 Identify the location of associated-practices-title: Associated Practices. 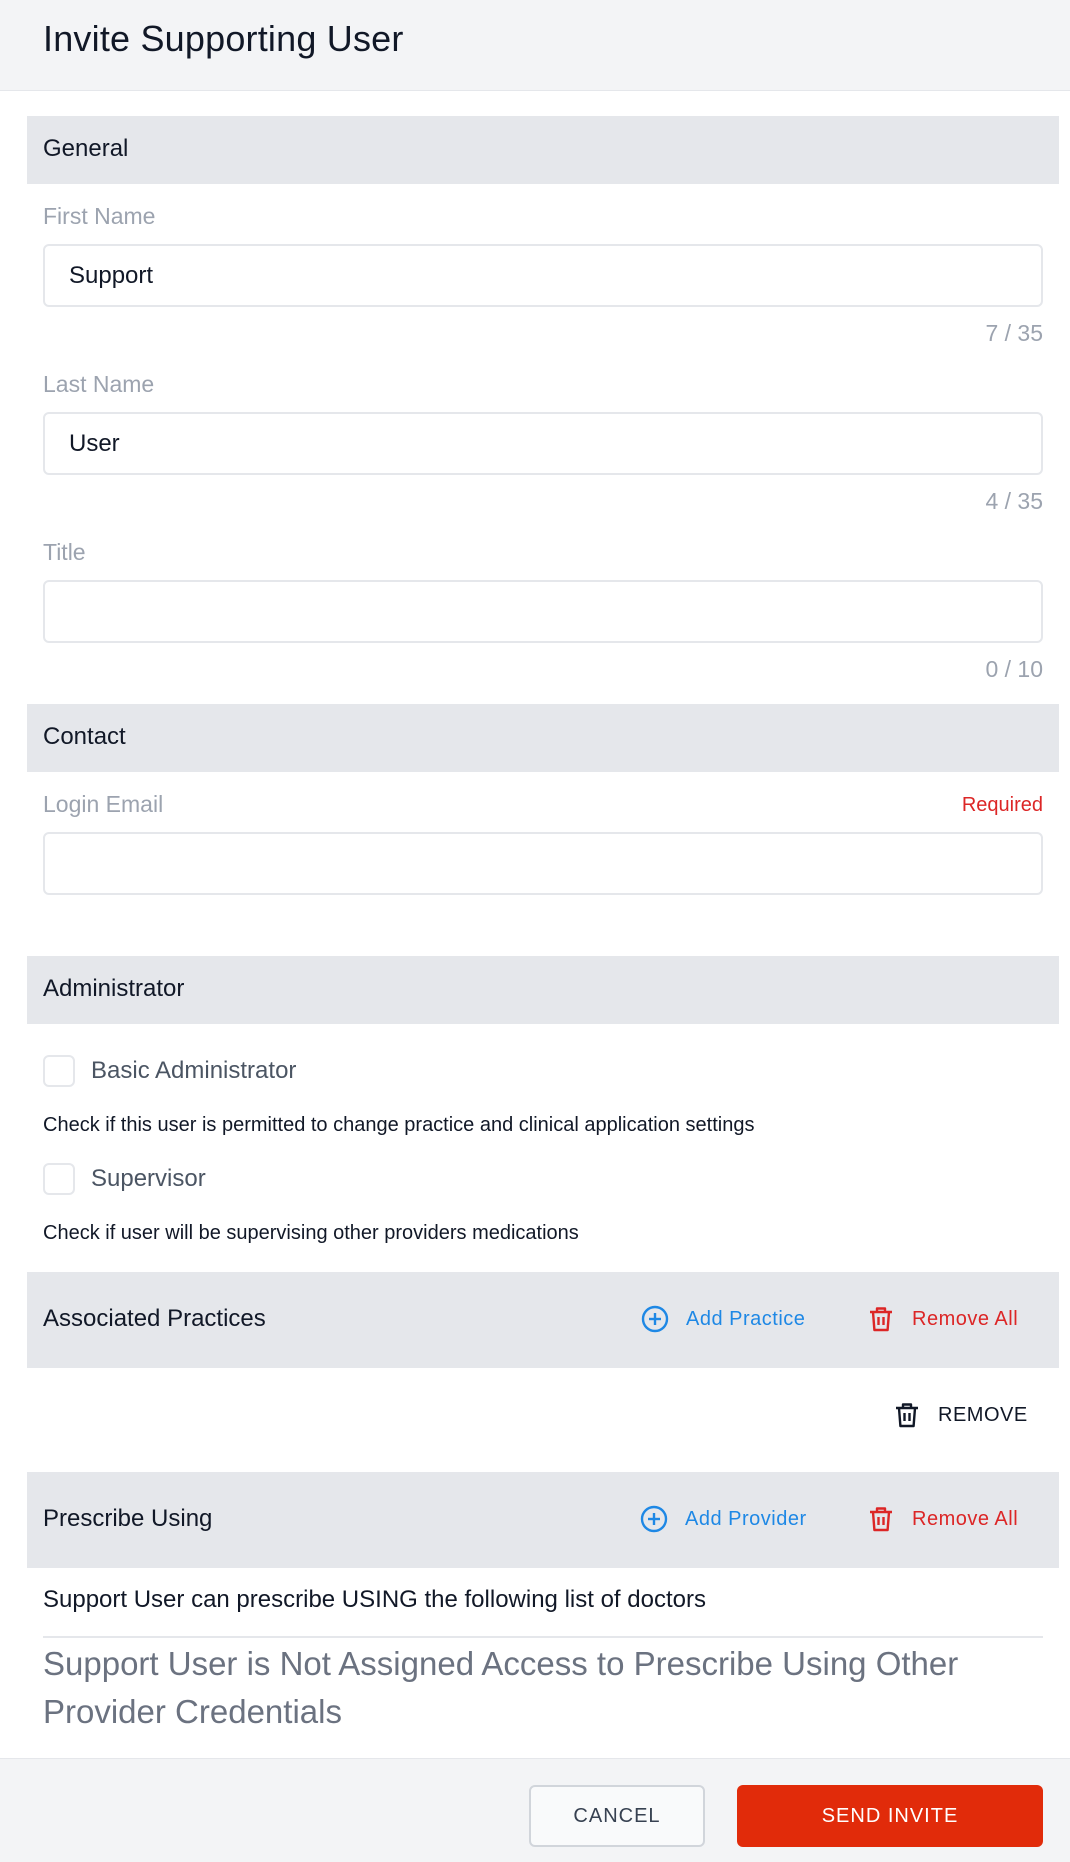
(154, 1318).